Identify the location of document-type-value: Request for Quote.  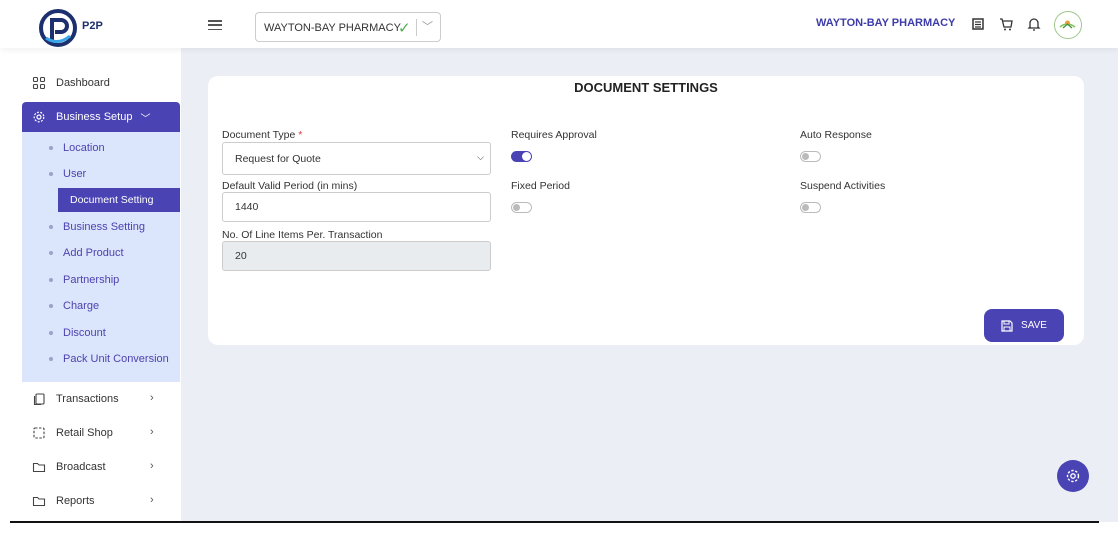
(278, 158).